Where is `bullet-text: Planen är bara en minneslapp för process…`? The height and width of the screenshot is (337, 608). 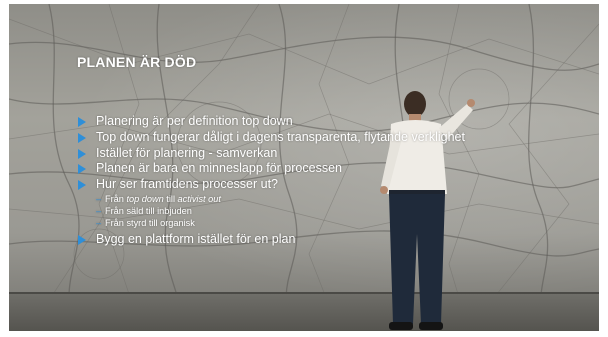
bullet-text: Planen är bara en minneslapp för process… is located at coordinates (219, 168).